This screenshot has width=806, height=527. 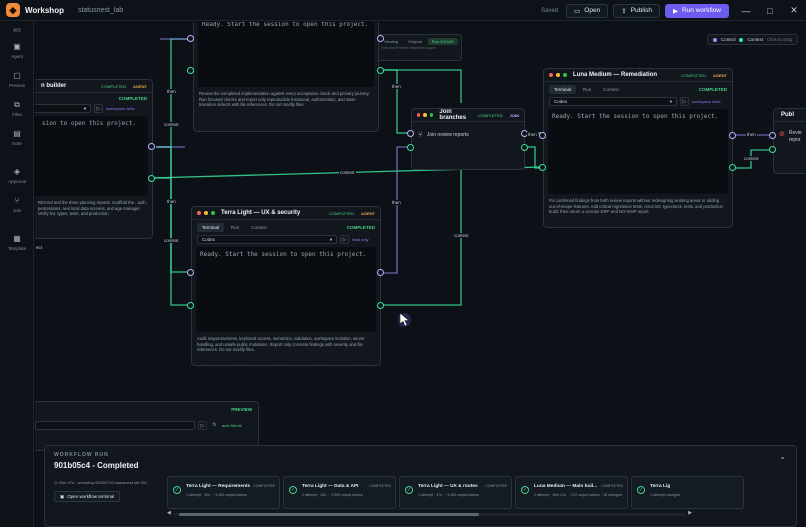 I want to click on maximize-icon: □, so click(x=770, y=11).